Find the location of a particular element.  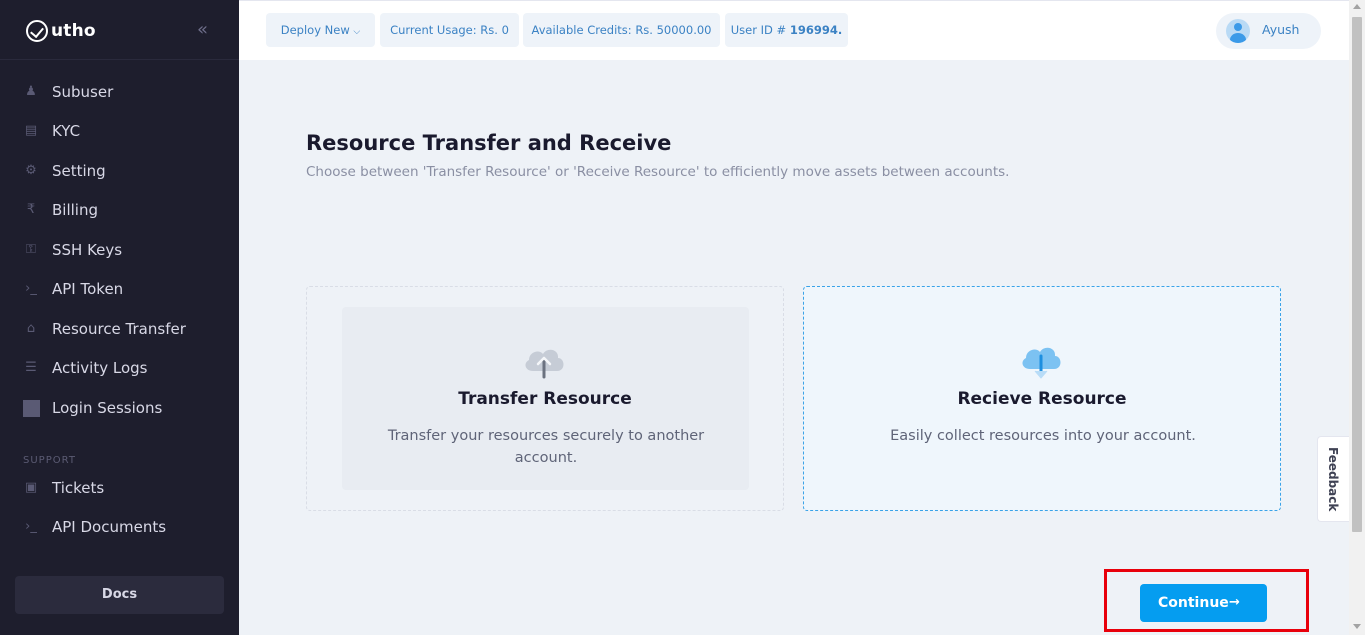

sidebar-item-login-sessions: Login Sessions is located at coordinates (119, 408).